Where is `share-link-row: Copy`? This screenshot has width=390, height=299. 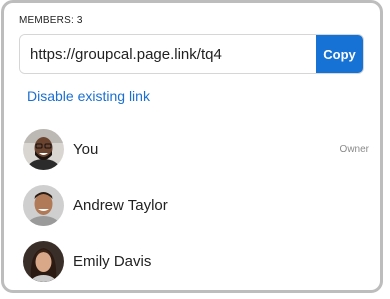
share-link-row: Copy is located at coordinates (191, 54).